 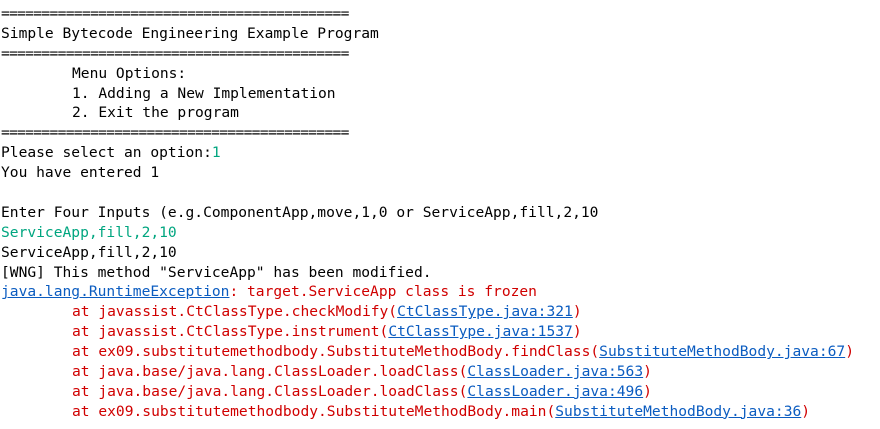 I want to click on stack-frame-text: at javassist.CtClassType.checkModify(, so click(x=235, y=312).